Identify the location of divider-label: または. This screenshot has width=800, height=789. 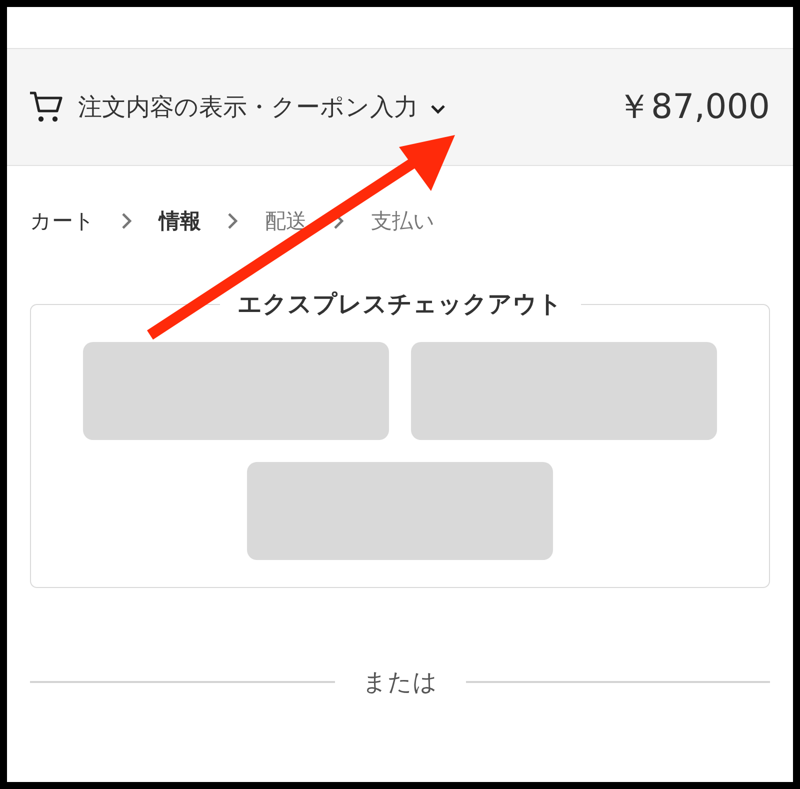
(400, 682).